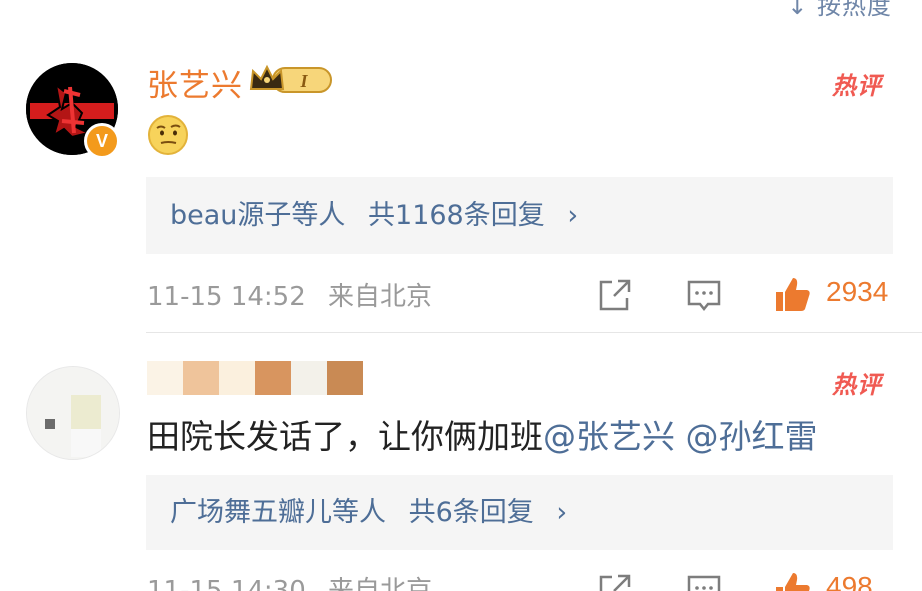 This screenshot has width=922, height=591. I want to click on comment-body: 田院长发话了，让你俩加班, so click(345, 436).